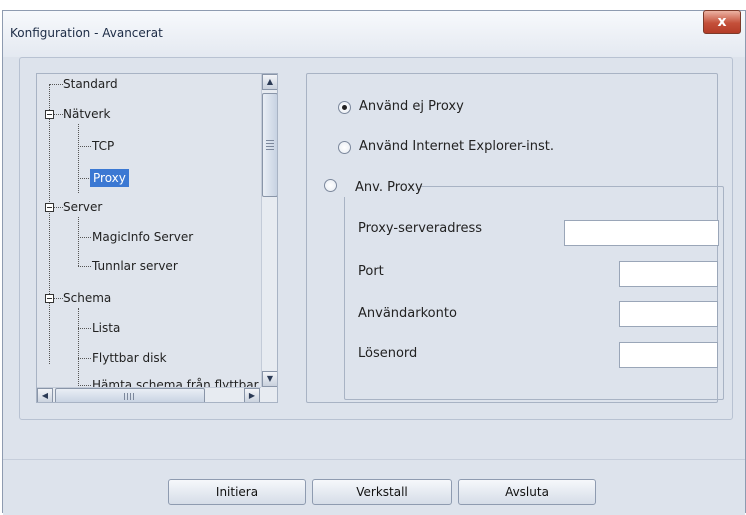  I want to click on initiera-button: Initiera, so click(237, 492).